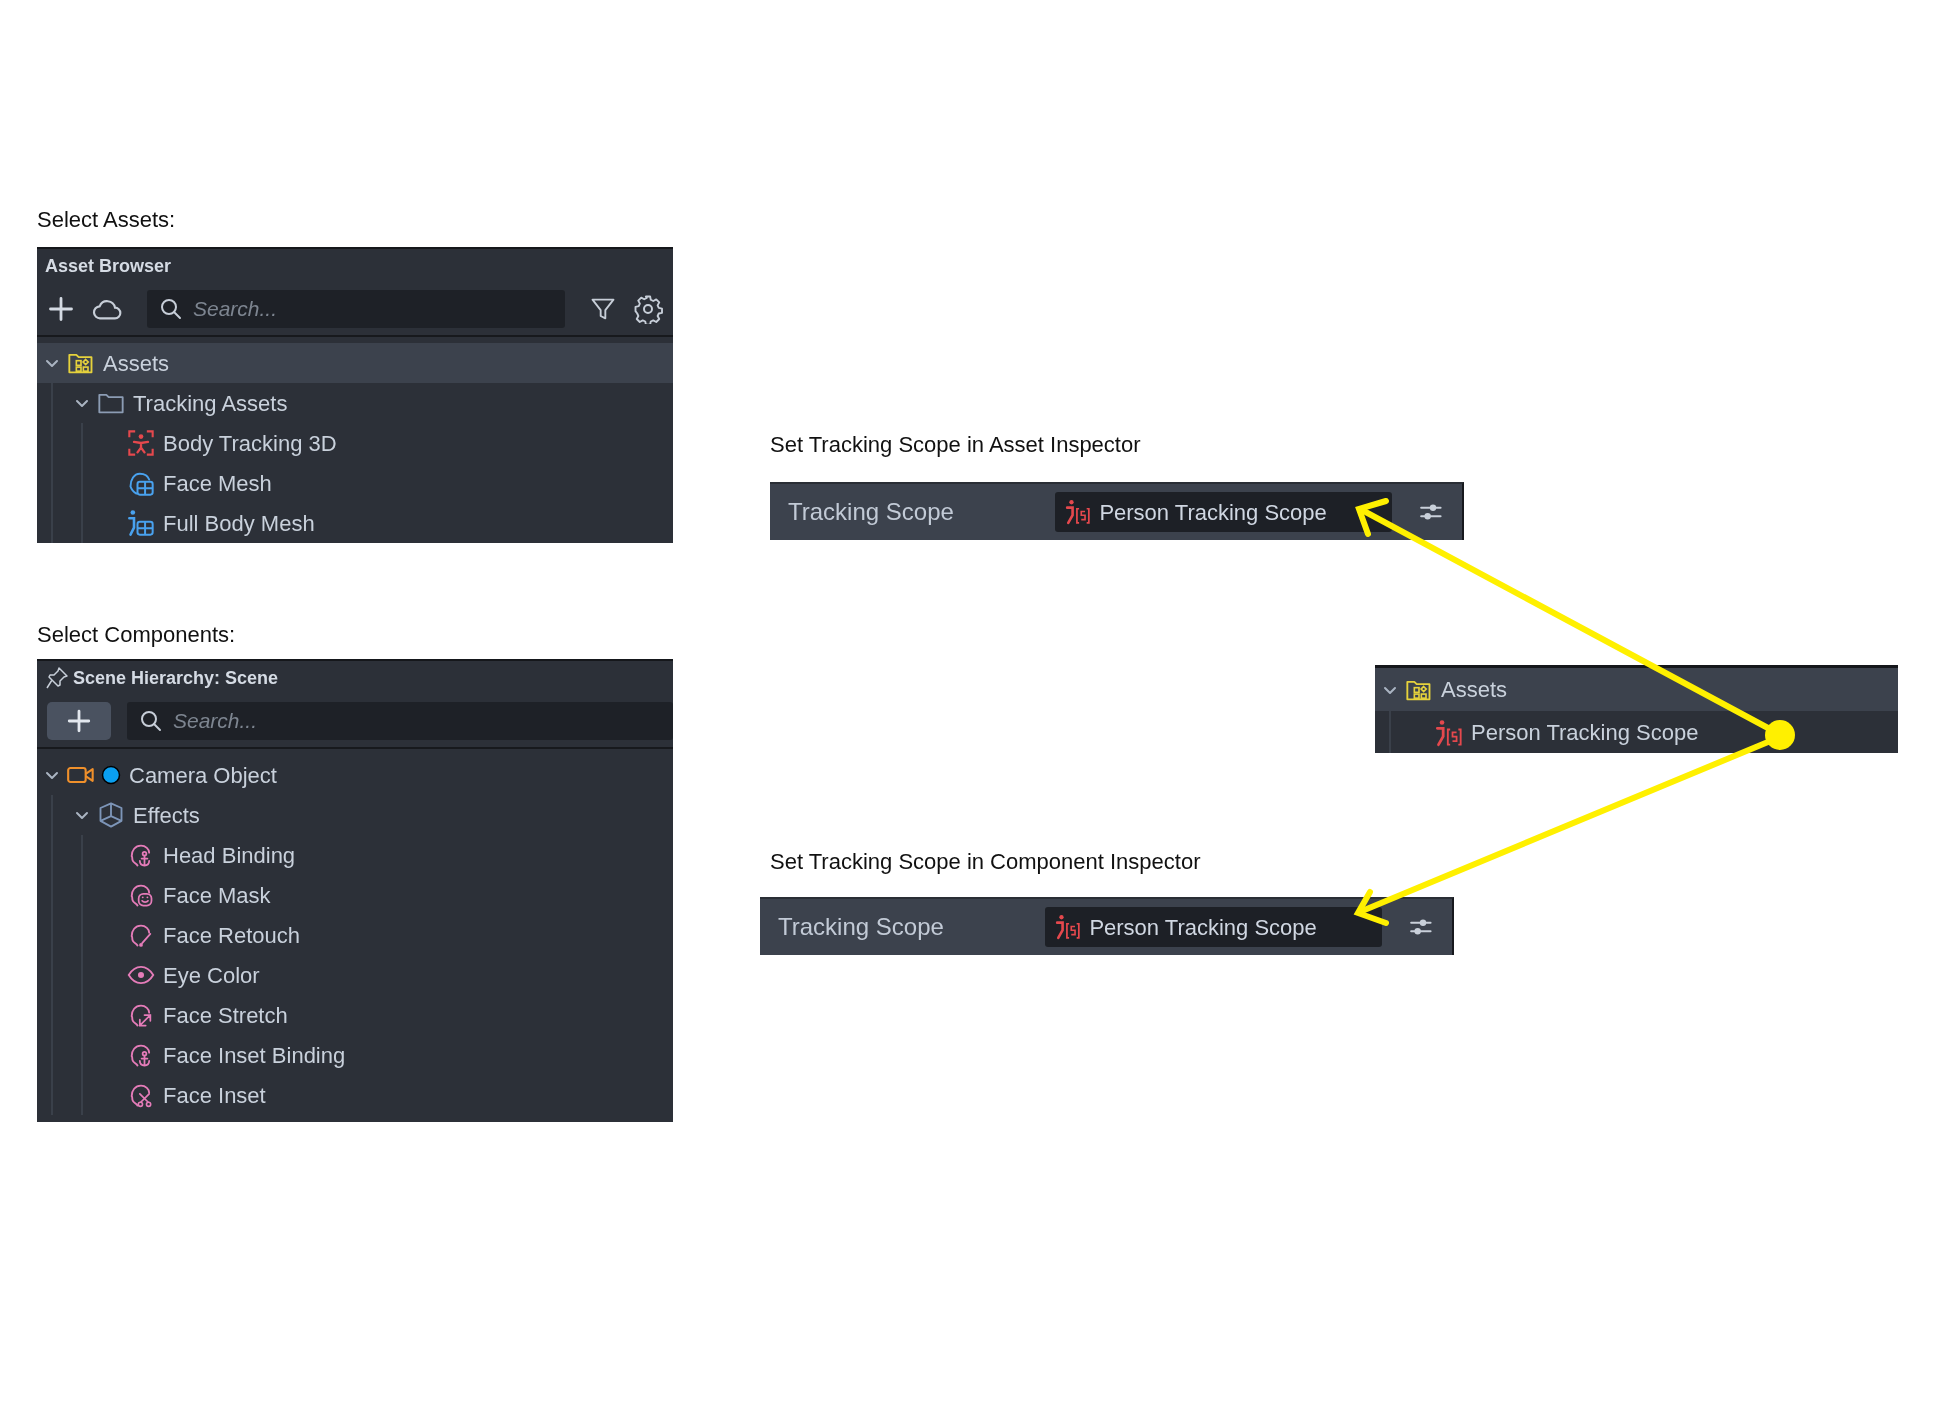 This screenshot has height=1408, width=1934. What do you see at coordinates (355, 895) in the screenshot?
I see `tree-item: Face Mask` at bounding box center [355, 895].